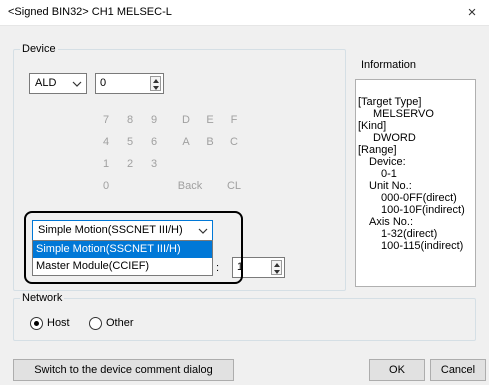  I want to click on info-line: [Range], so click(377, 150).